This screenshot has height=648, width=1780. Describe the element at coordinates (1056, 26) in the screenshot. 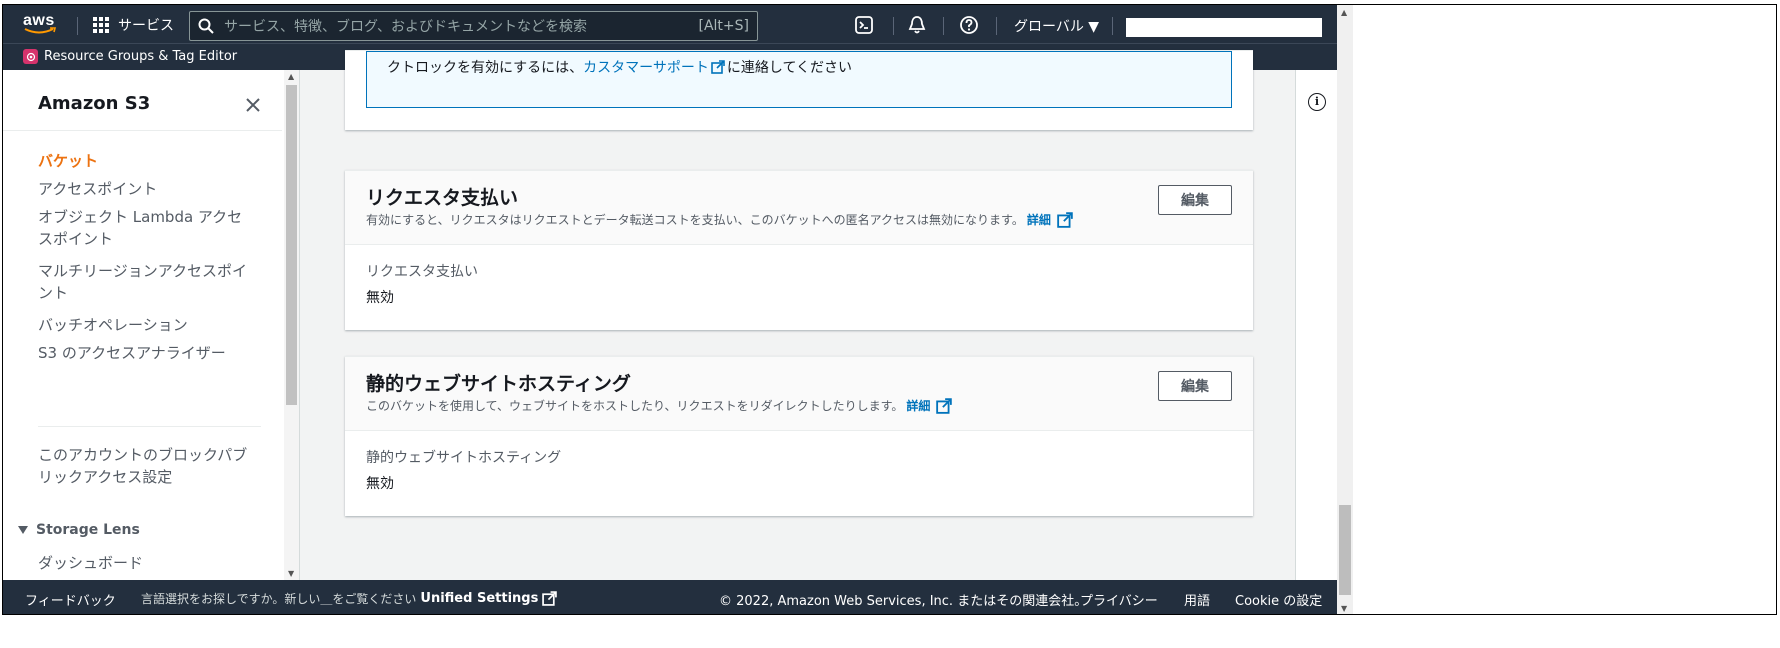

I see `region-selector: グローバル ▼` at that location.